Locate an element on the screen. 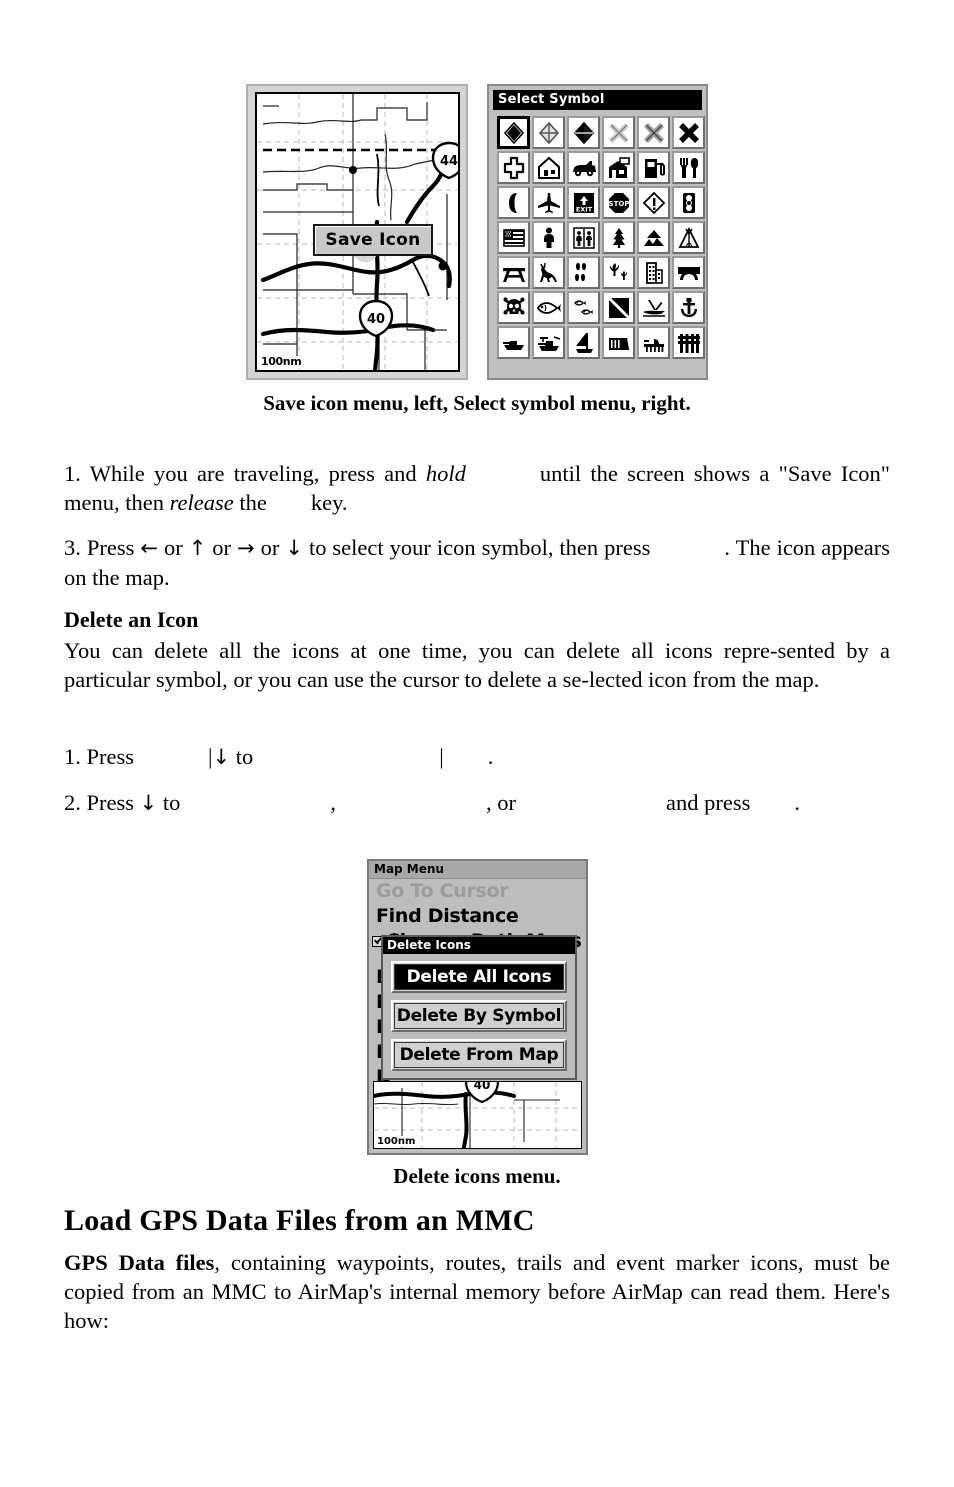 The height and width of the screenshot is (1487, 954). symbol-cell-person-icon is located at coordinates (548, 237).